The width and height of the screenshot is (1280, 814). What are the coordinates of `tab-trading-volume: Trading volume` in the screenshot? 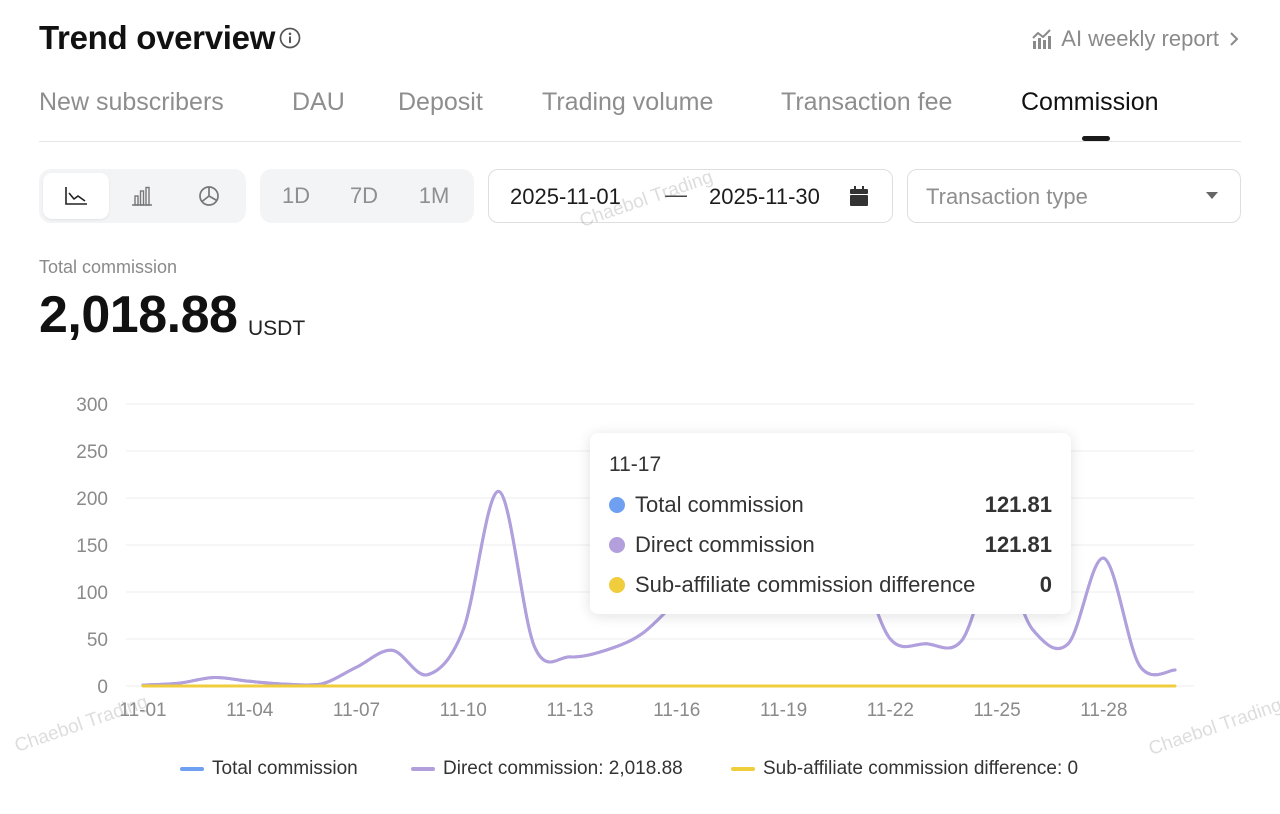 It's located at (627, 102).